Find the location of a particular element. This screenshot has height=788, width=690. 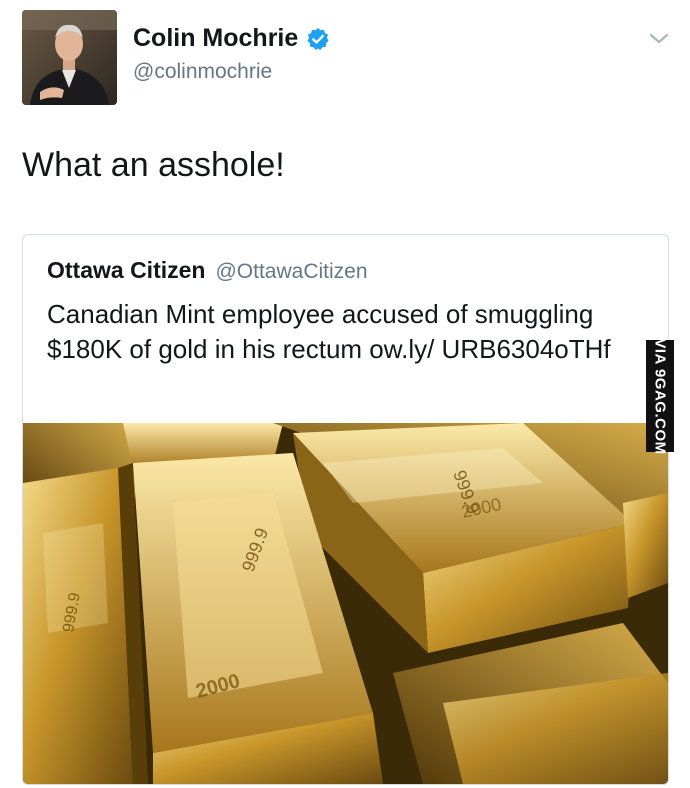

quoted-author-handle: @OttawaCitizen is located at coordinates (291, 272).